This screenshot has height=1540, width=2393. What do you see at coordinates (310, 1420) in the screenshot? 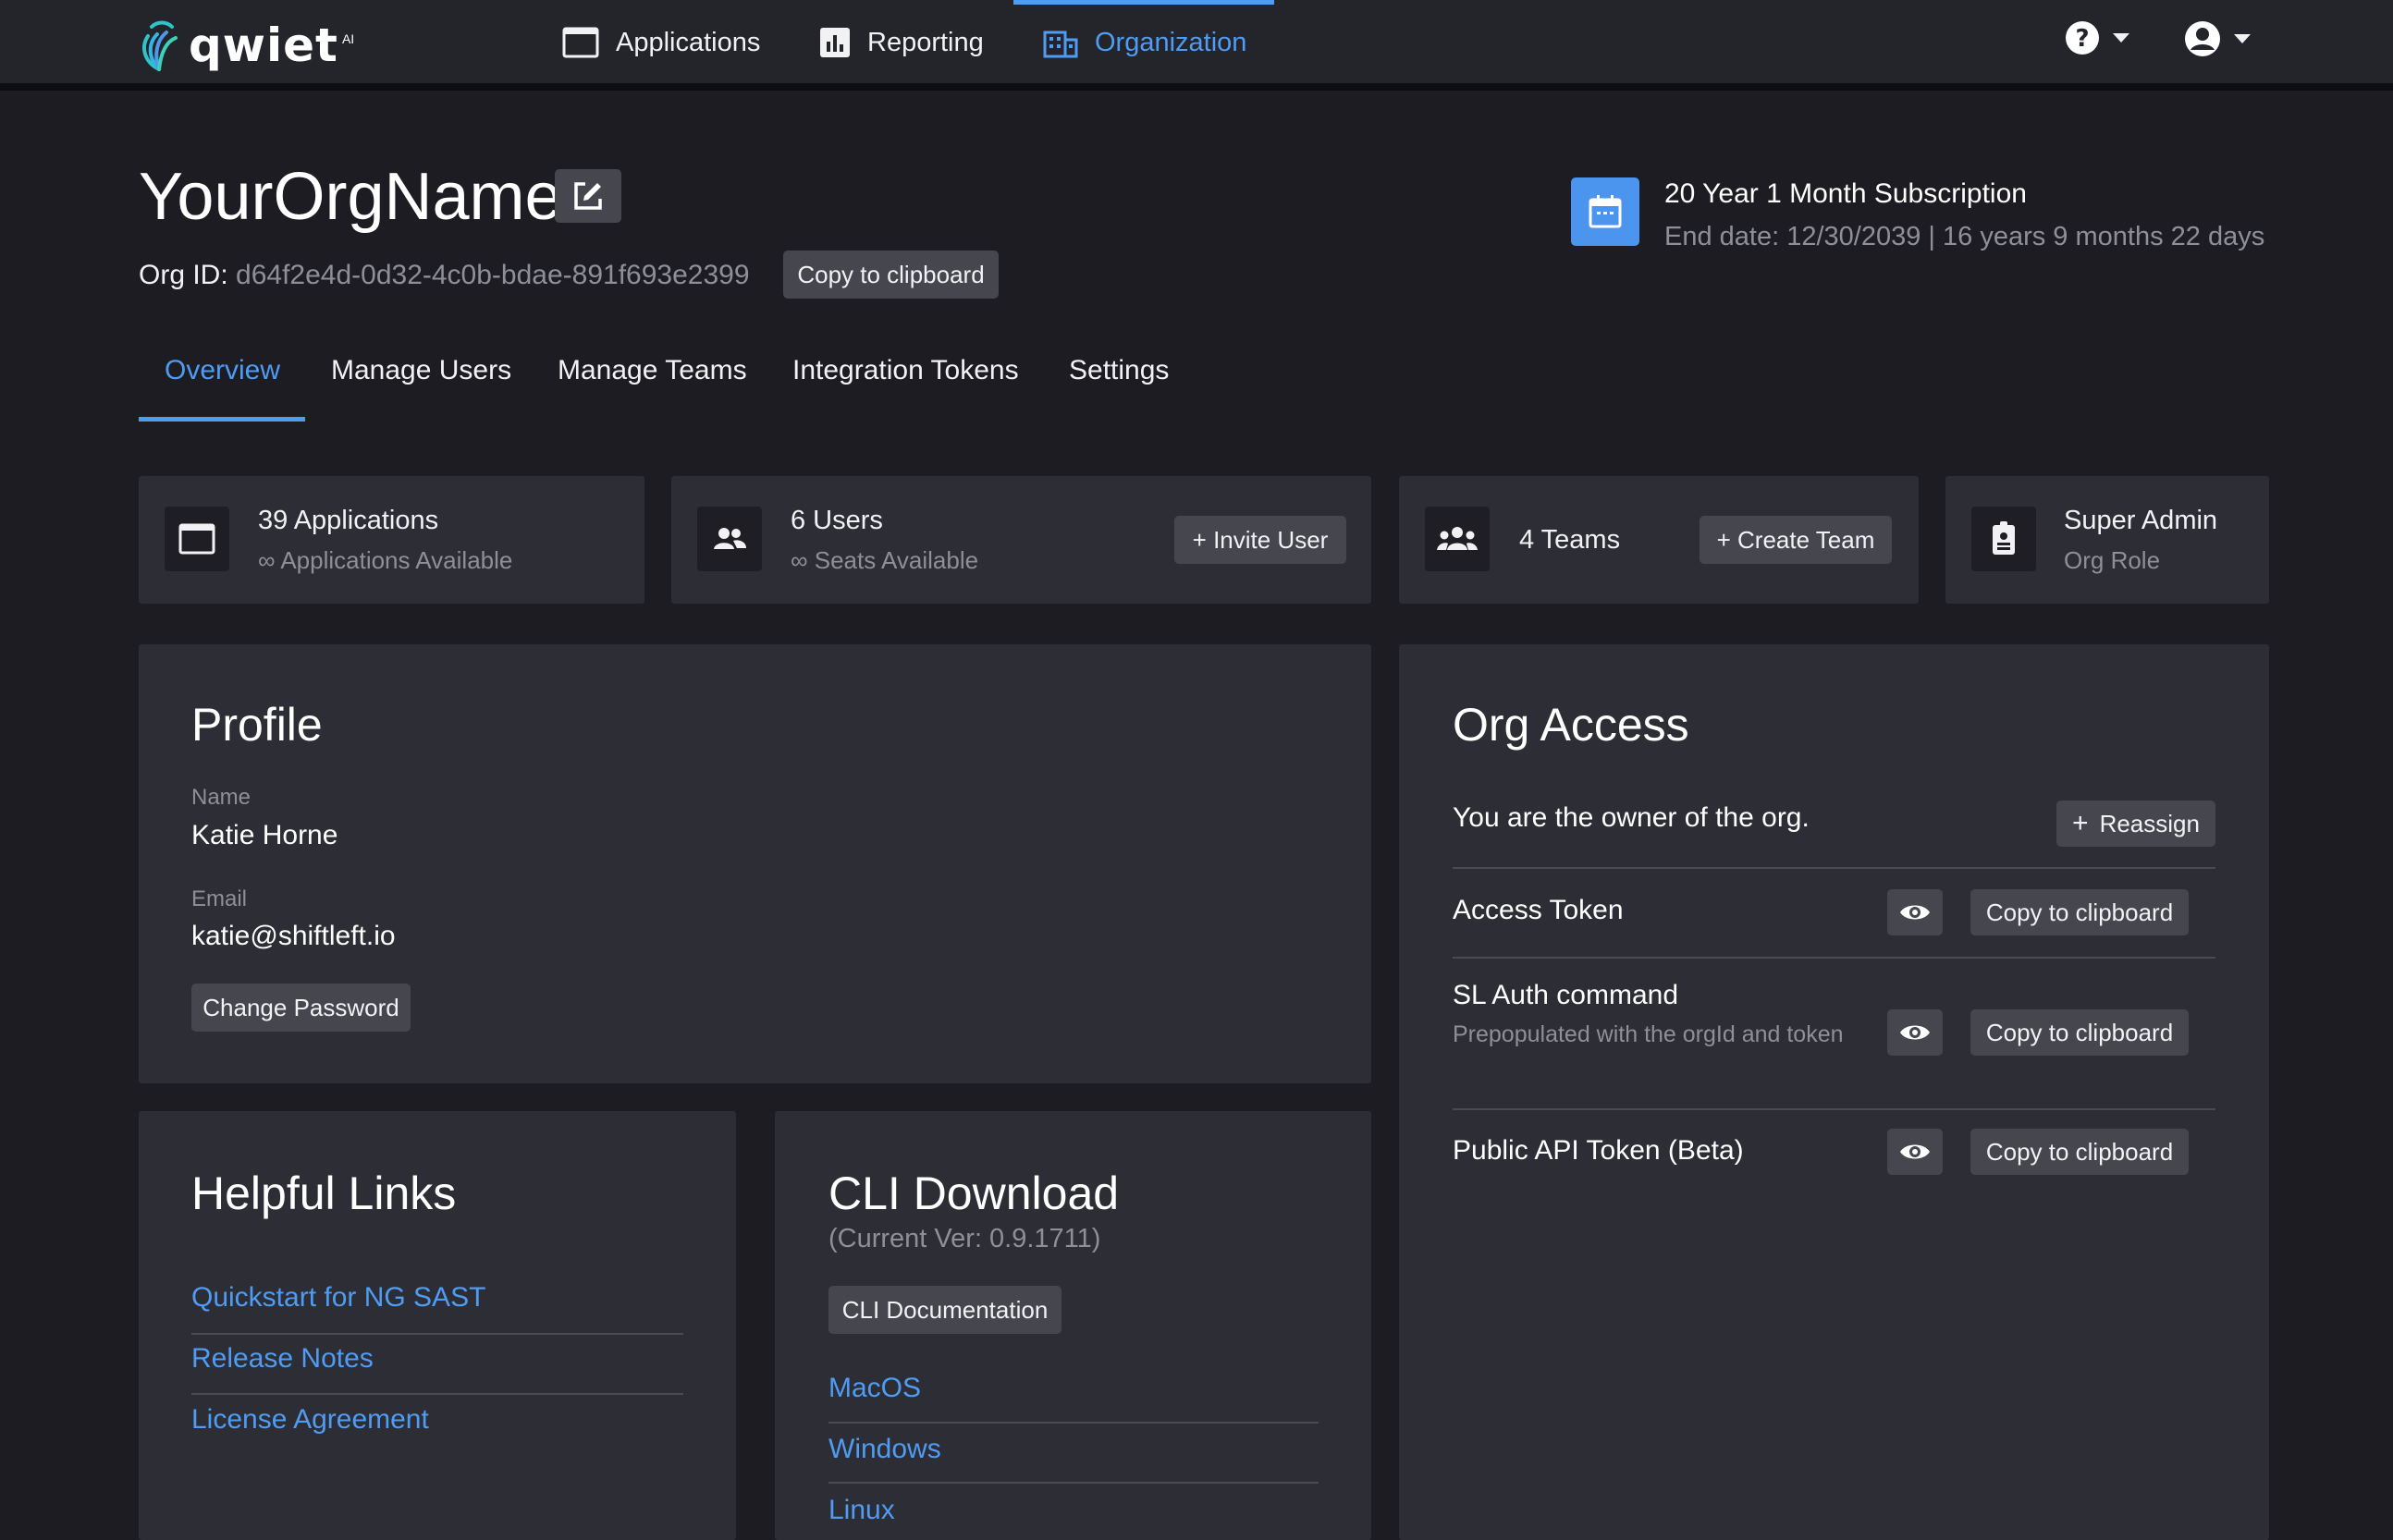
I see `link-license-agreement: License Agreement` at bounding box center [310, 1420].